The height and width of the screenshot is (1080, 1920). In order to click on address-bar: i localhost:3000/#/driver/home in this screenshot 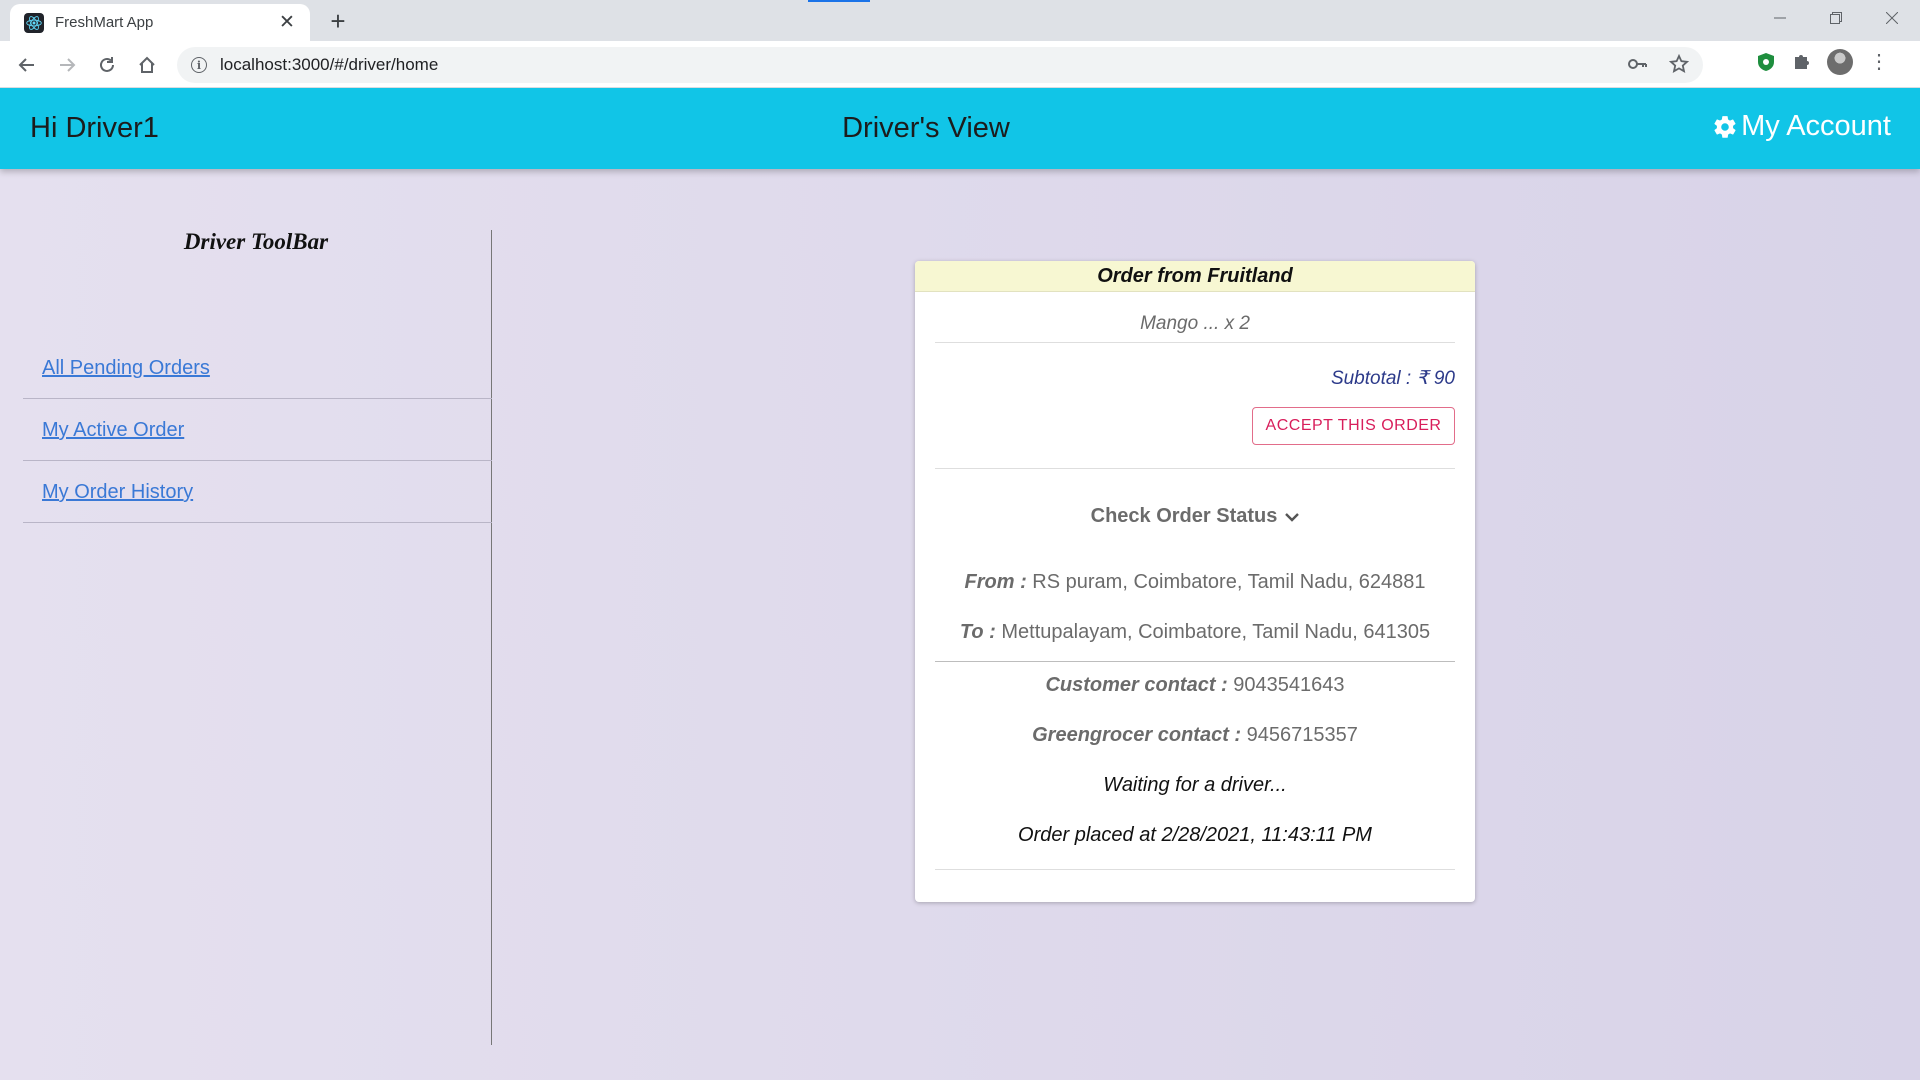, I will do `click(940, 65)`.